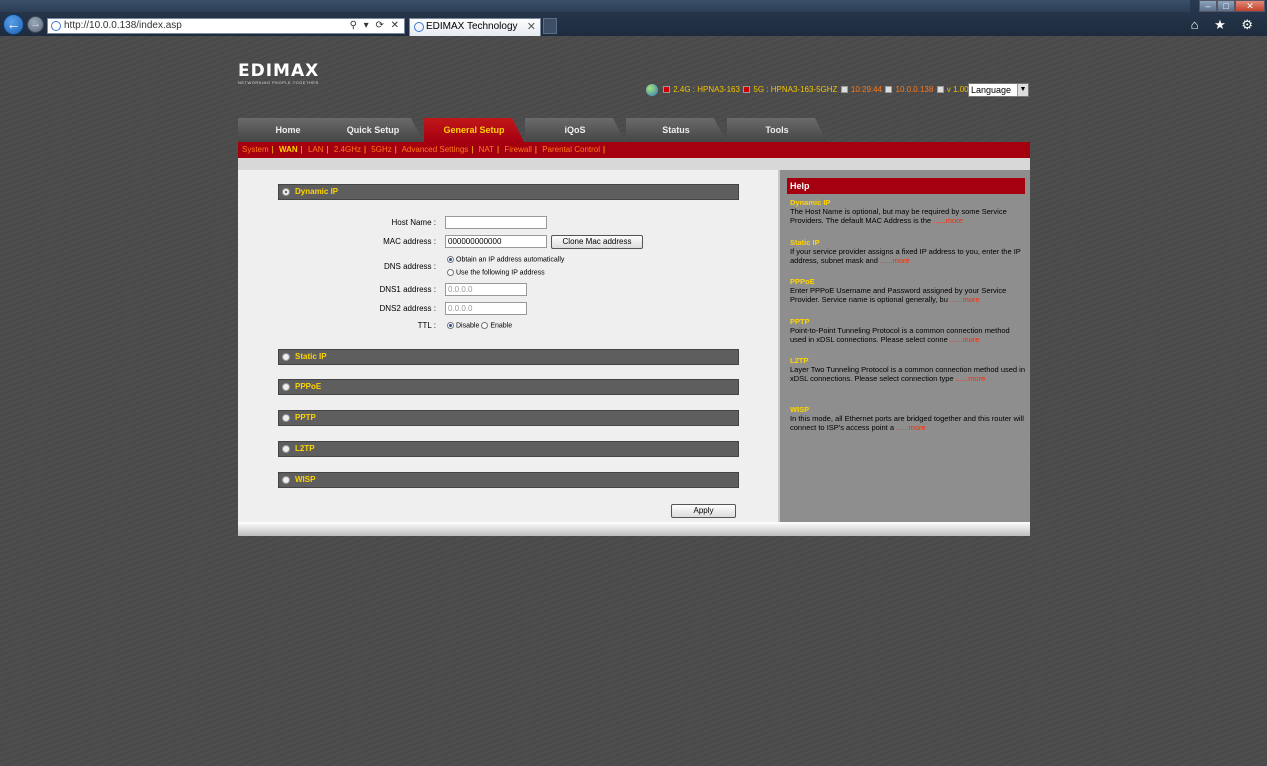 This screenshot has height=766, width=1267. What do you see at coordinates (889, 90) in the screenshot?
I see `ip-indicator-icon` at bounding box center [889, 90].